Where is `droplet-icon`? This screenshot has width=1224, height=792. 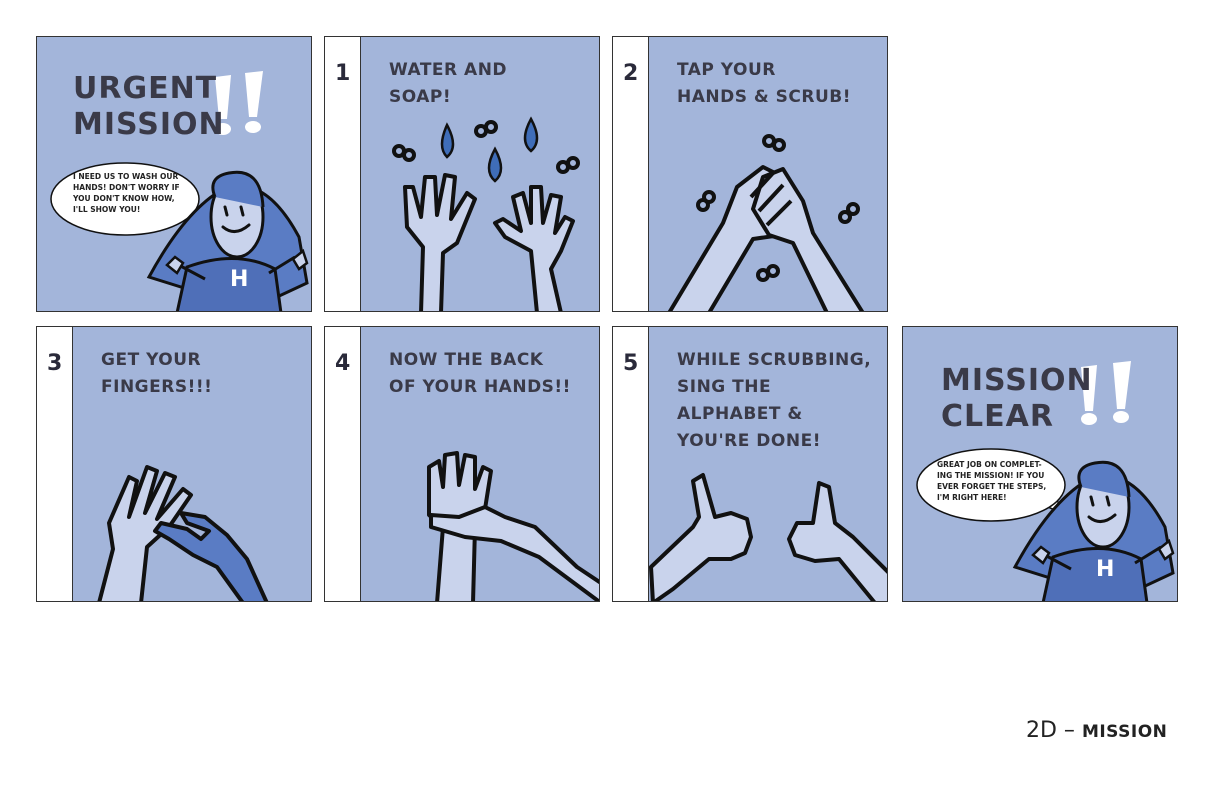
droplet-icon is located at coordinates (489, 149).